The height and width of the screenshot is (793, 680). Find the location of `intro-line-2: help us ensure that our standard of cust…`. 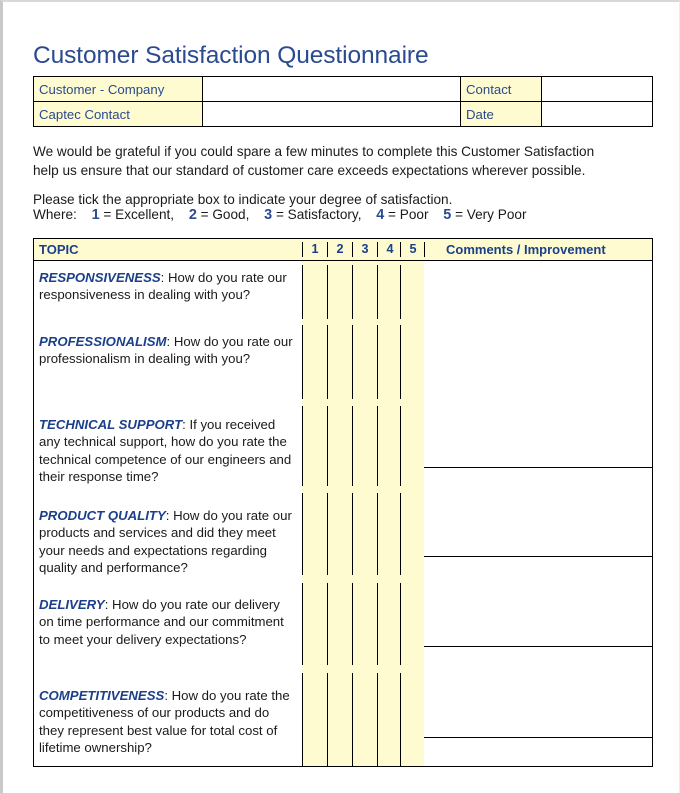

intro-line-2: help us ensure that our standard of cust… is located at coordinates (309, 170).